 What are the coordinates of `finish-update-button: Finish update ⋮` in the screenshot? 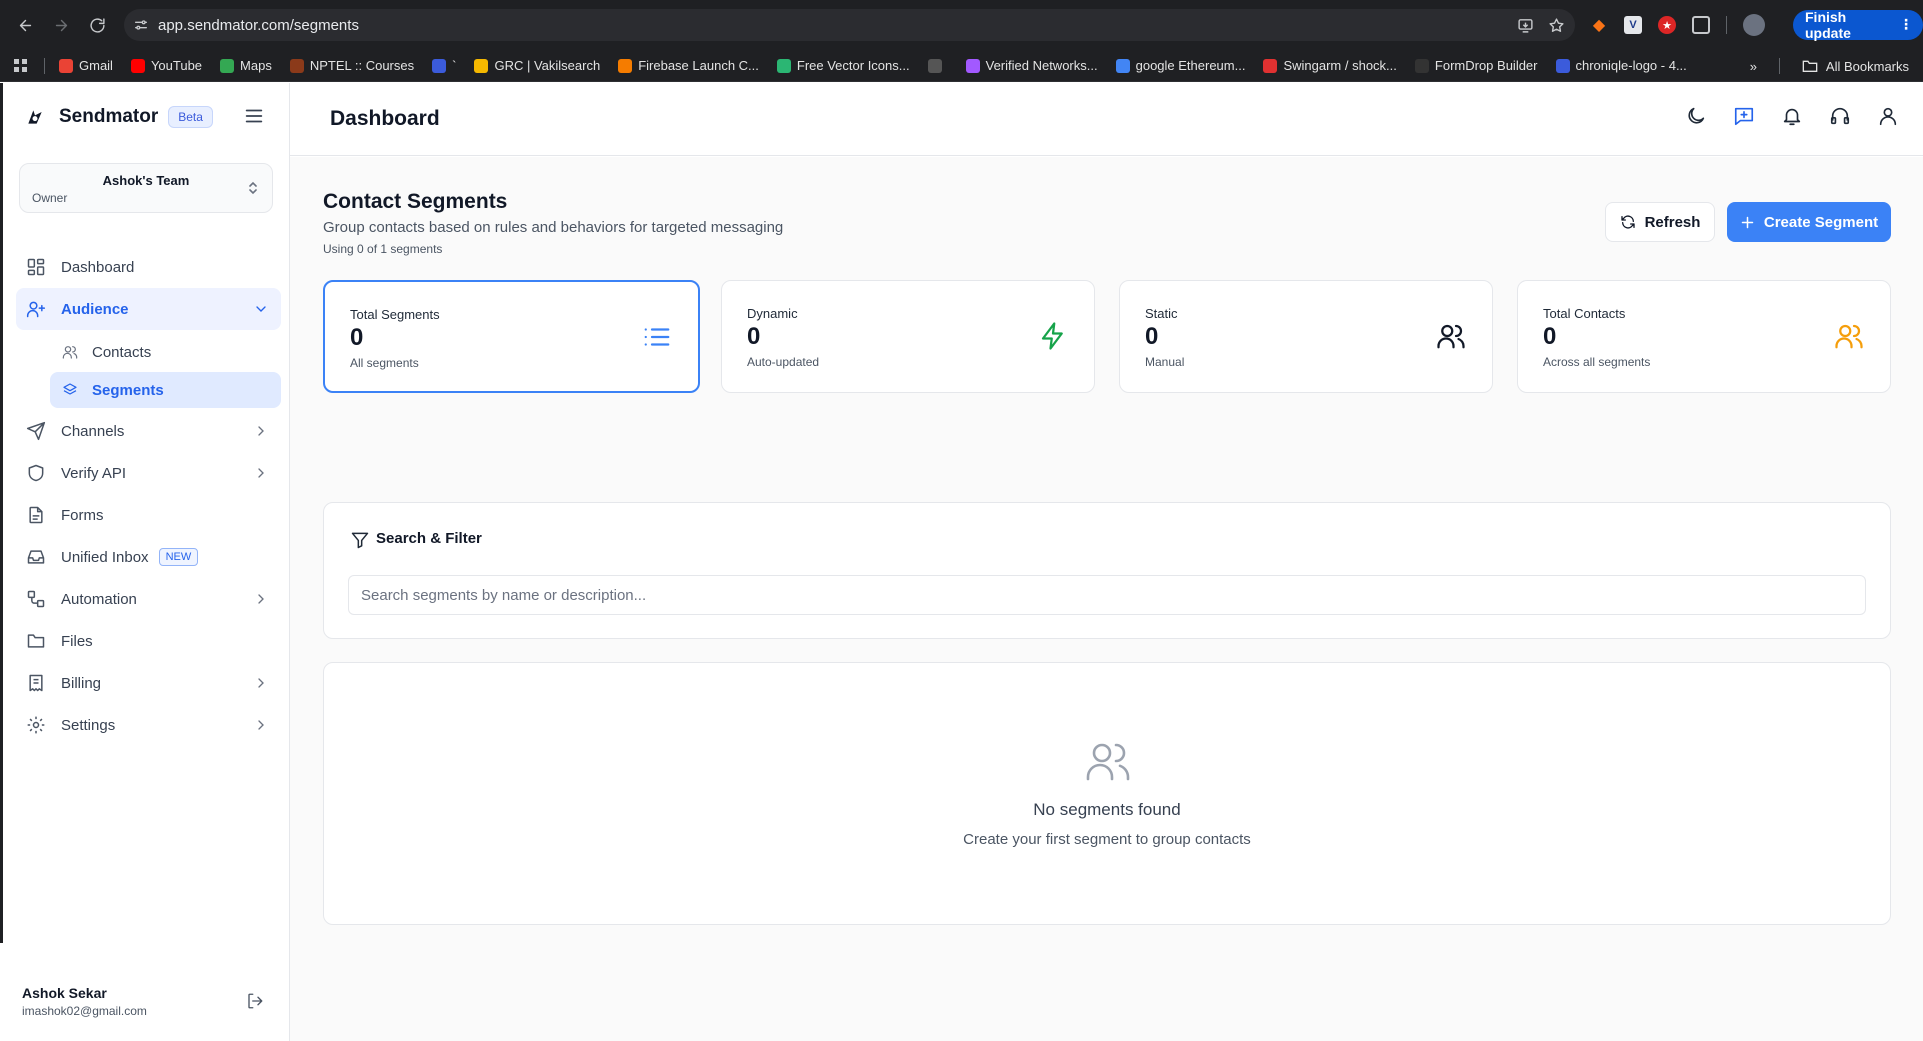 It's located at (1858, 25).